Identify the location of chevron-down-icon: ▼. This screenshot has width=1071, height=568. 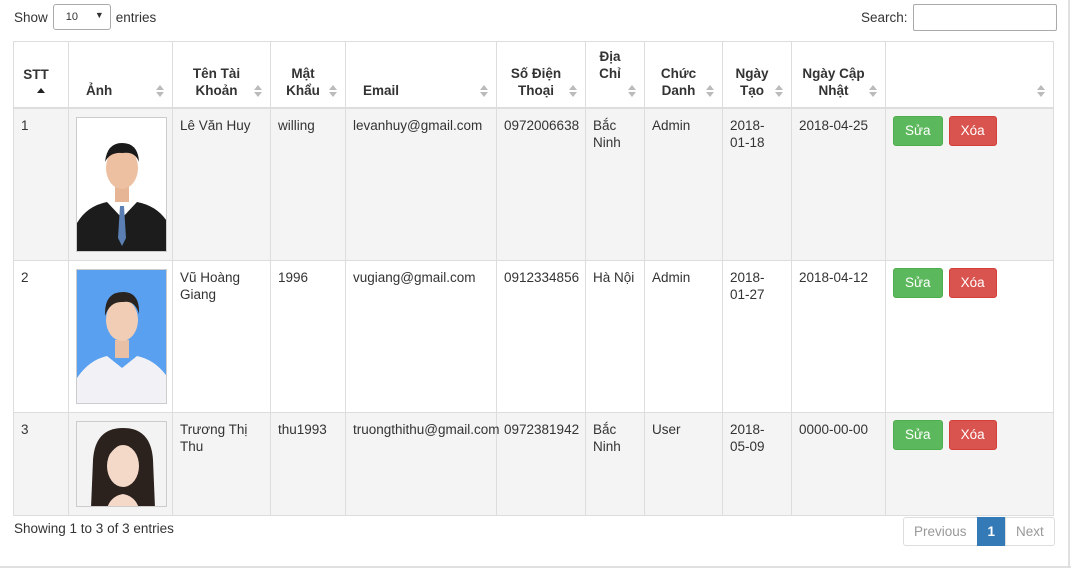
(99, 15).